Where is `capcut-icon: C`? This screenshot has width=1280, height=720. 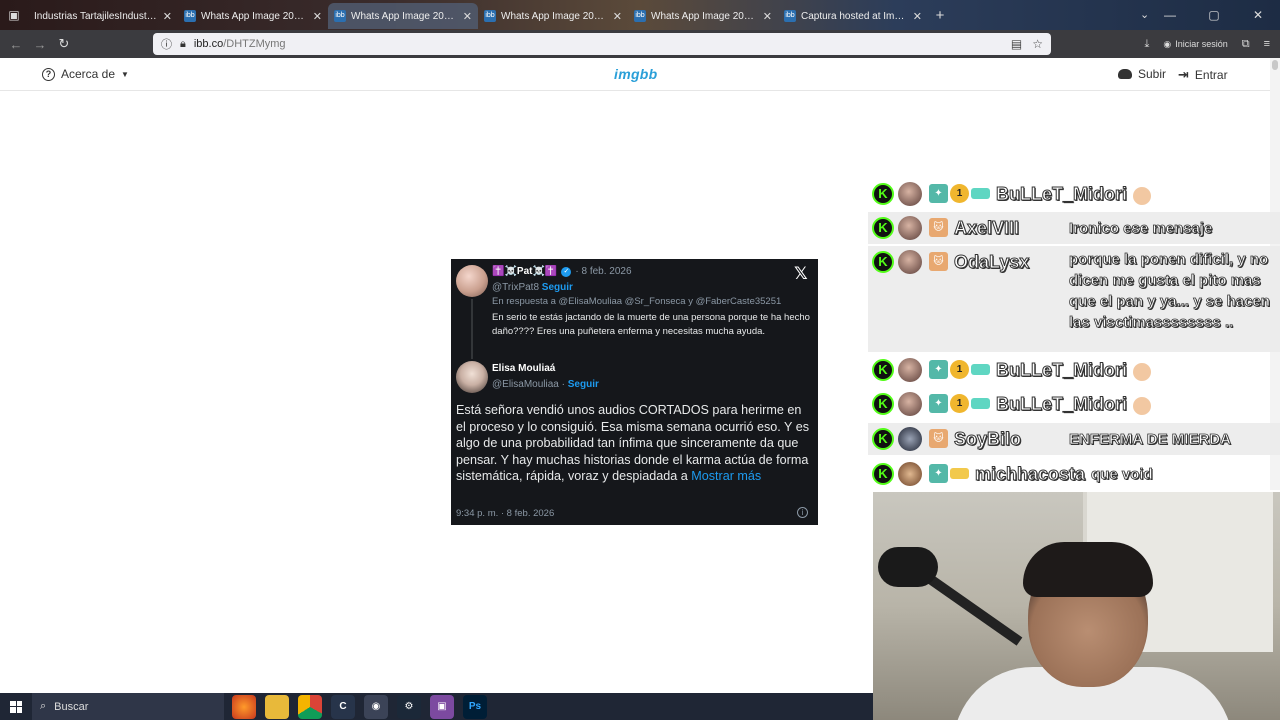 capcut-icon: C is located at coordinates (343, 706).